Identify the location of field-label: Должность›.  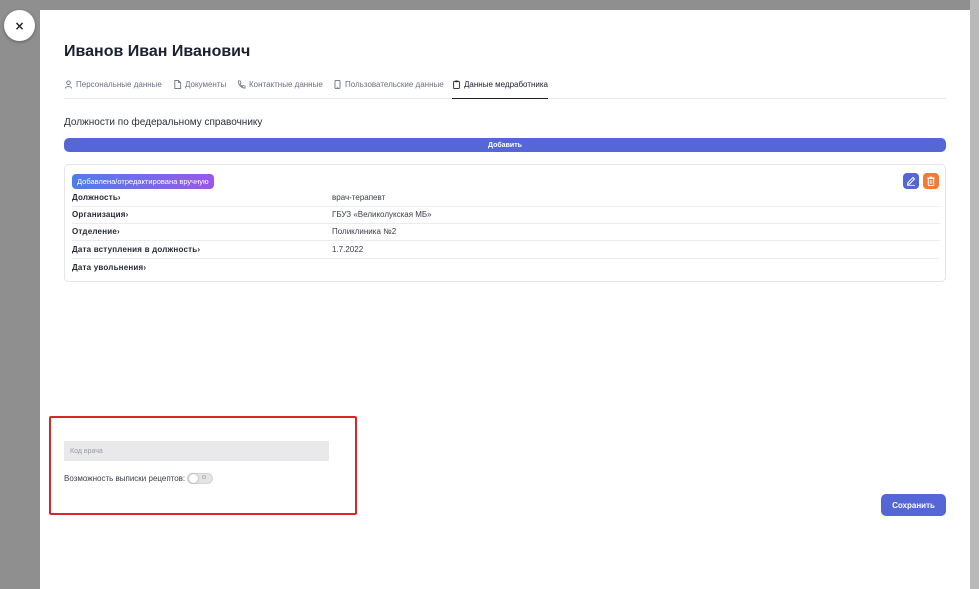
(96, 197).